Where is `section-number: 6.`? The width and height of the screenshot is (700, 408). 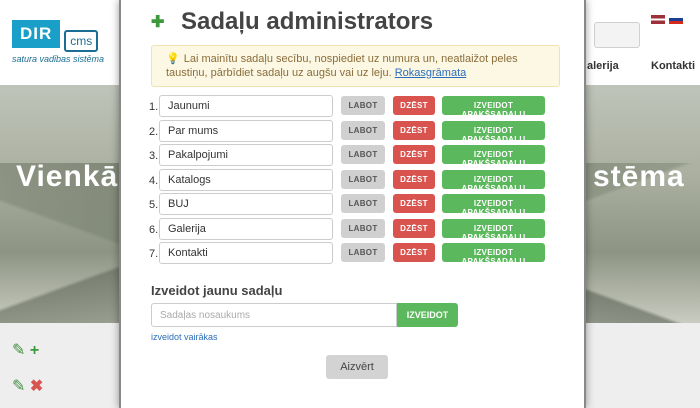 section-number: 6. is located at coordinates (153, 230).